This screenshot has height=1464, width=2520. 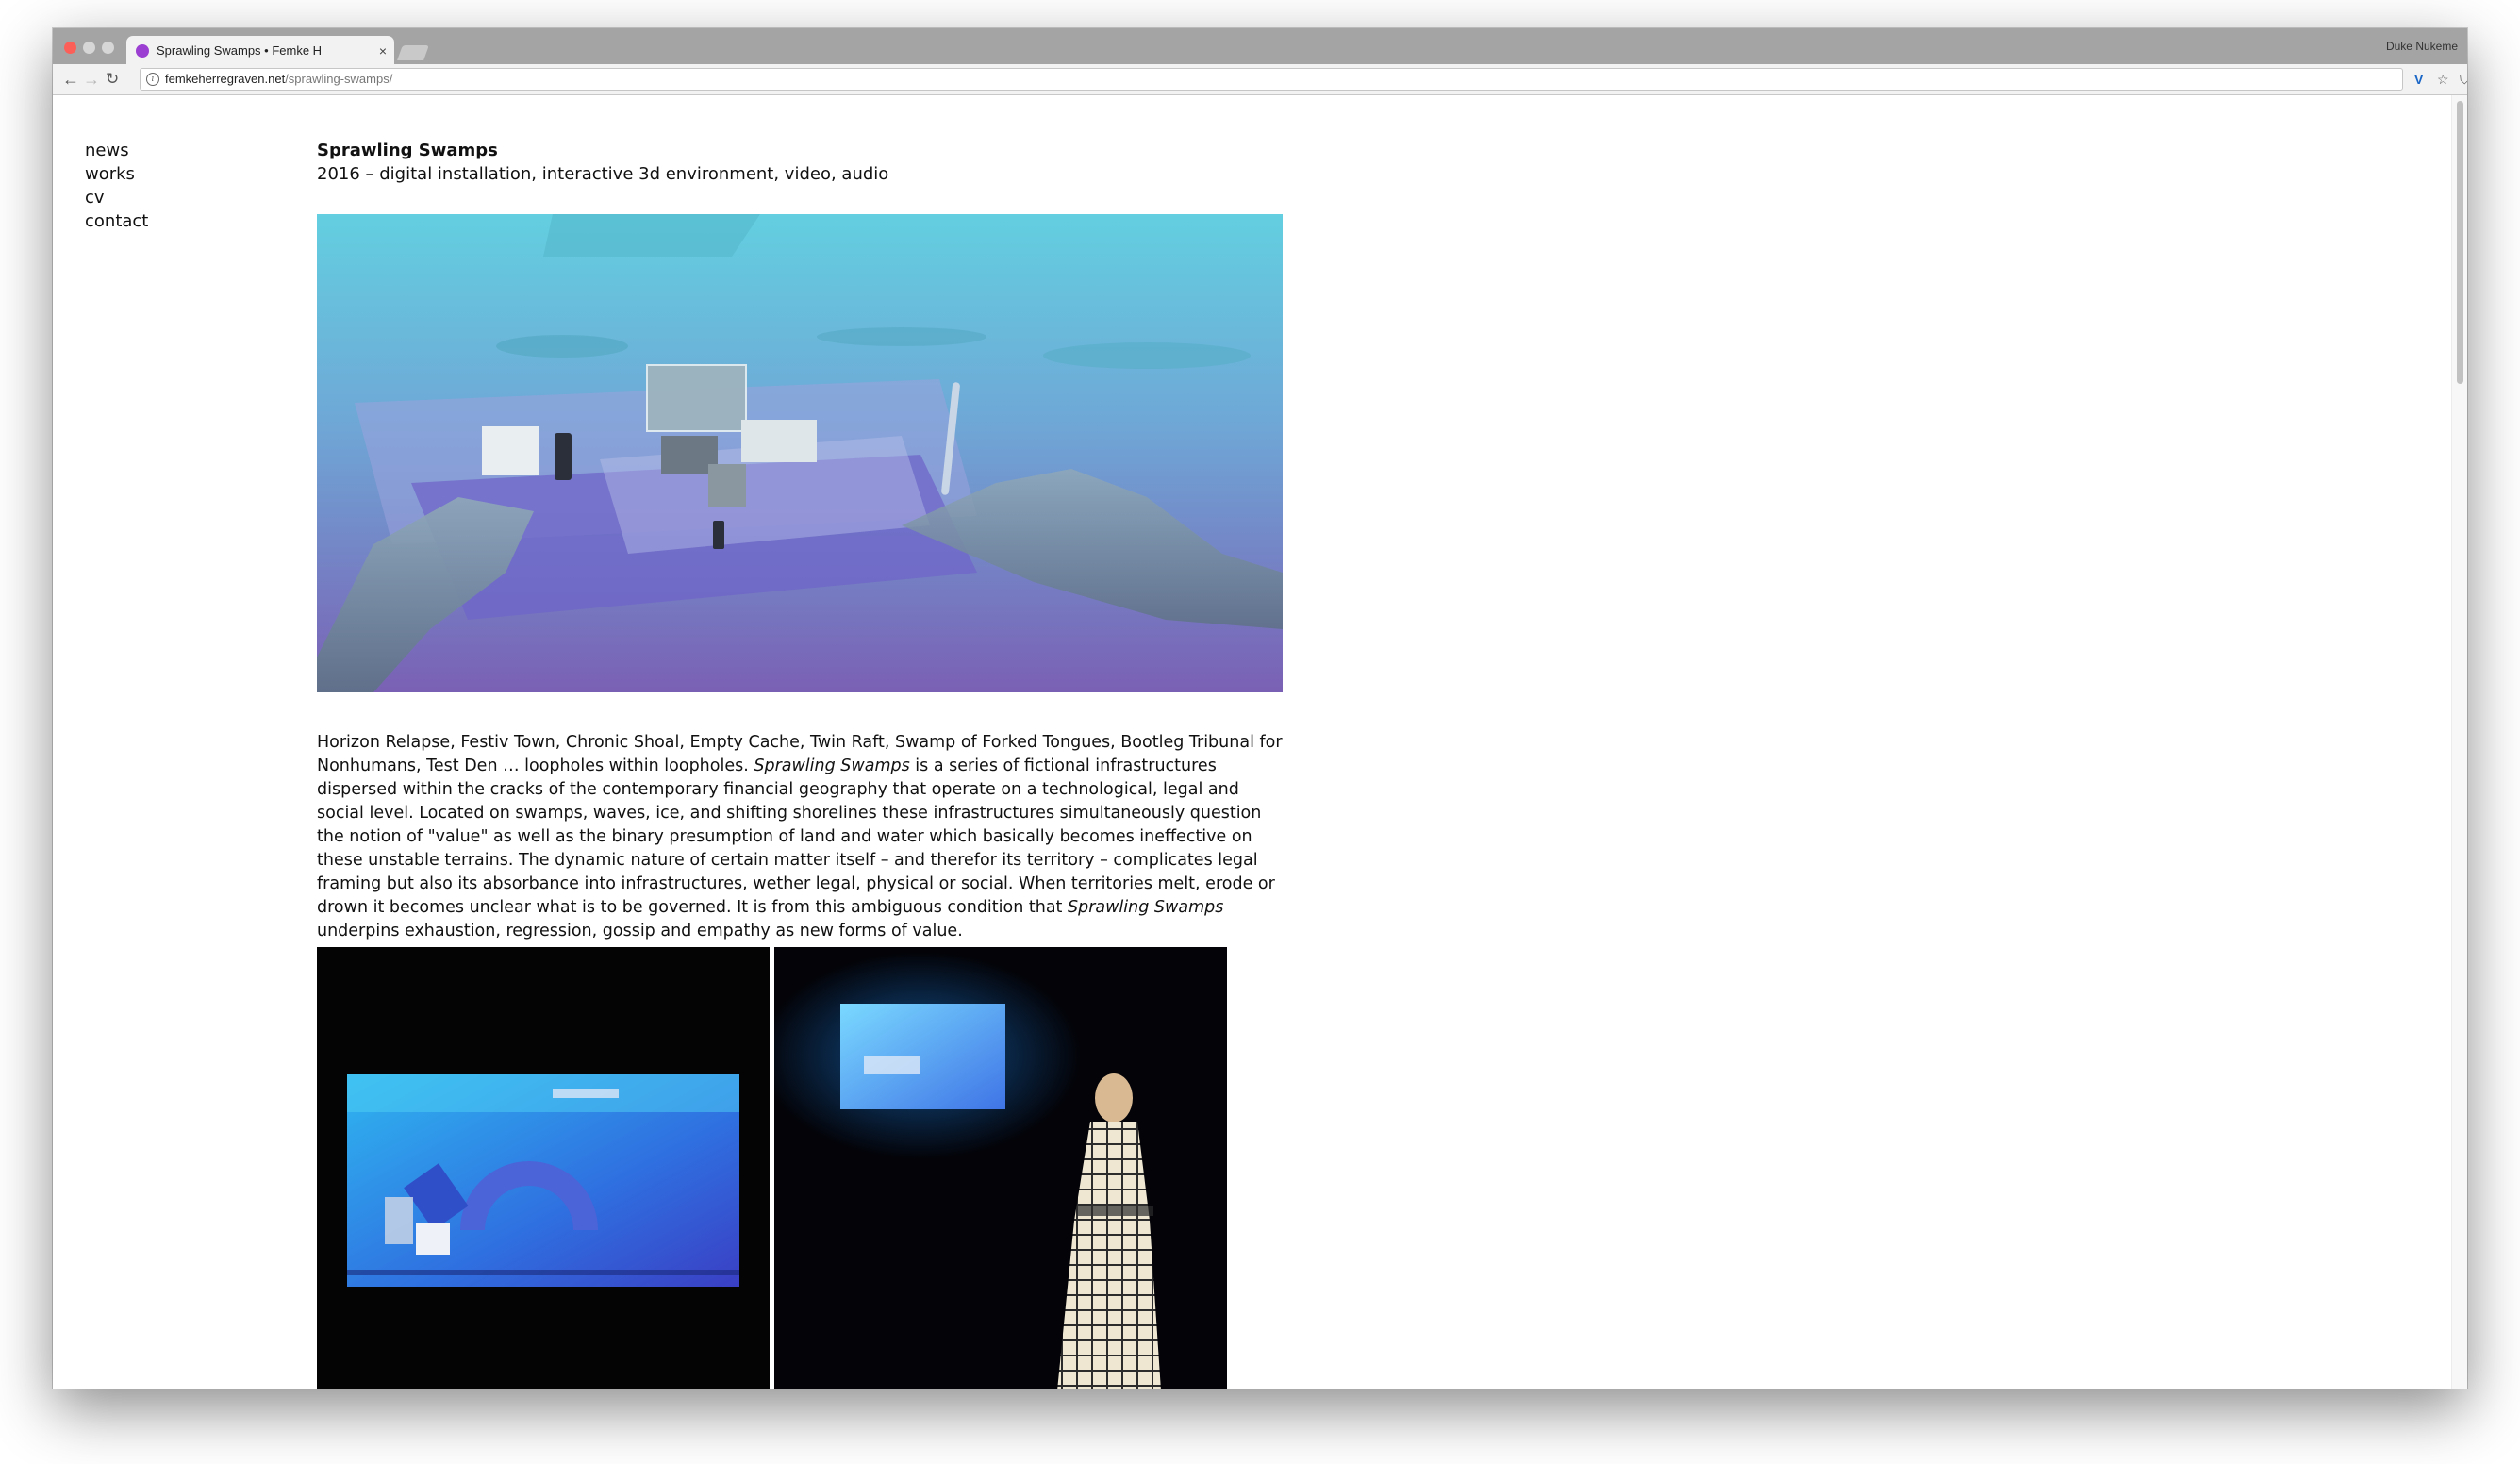 I want to click on hero-landscape-illustration, so click(x=800, y=453).